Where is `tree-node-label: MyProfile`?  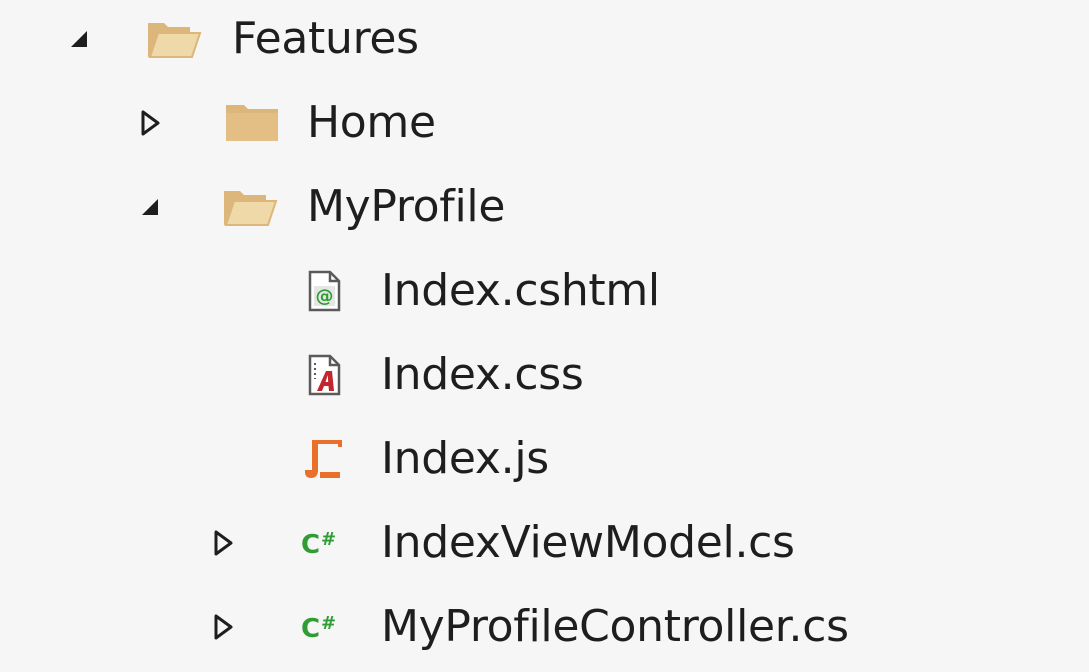
tree-node-label: MyProfile is located at coordinates (406, 206).